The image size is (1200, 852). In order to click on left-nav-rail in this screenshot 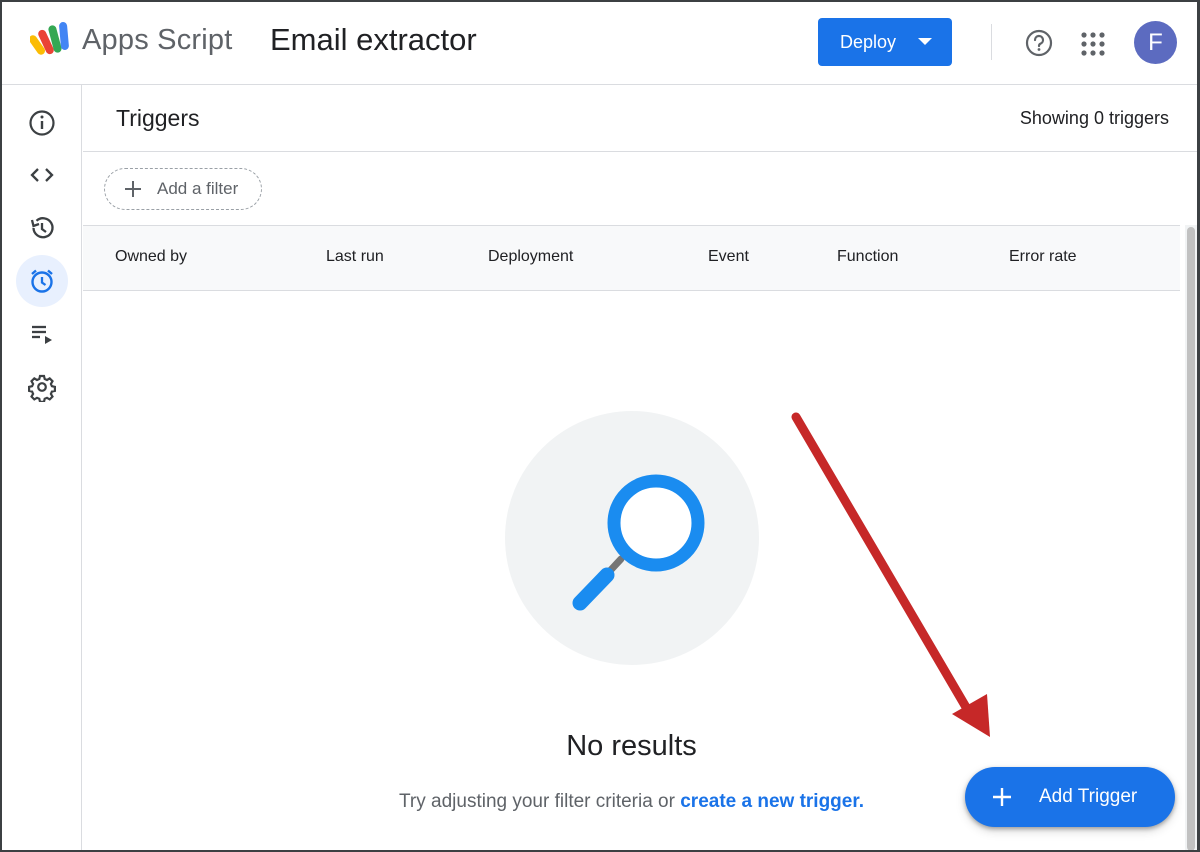, I will do `click(42, 467)`.